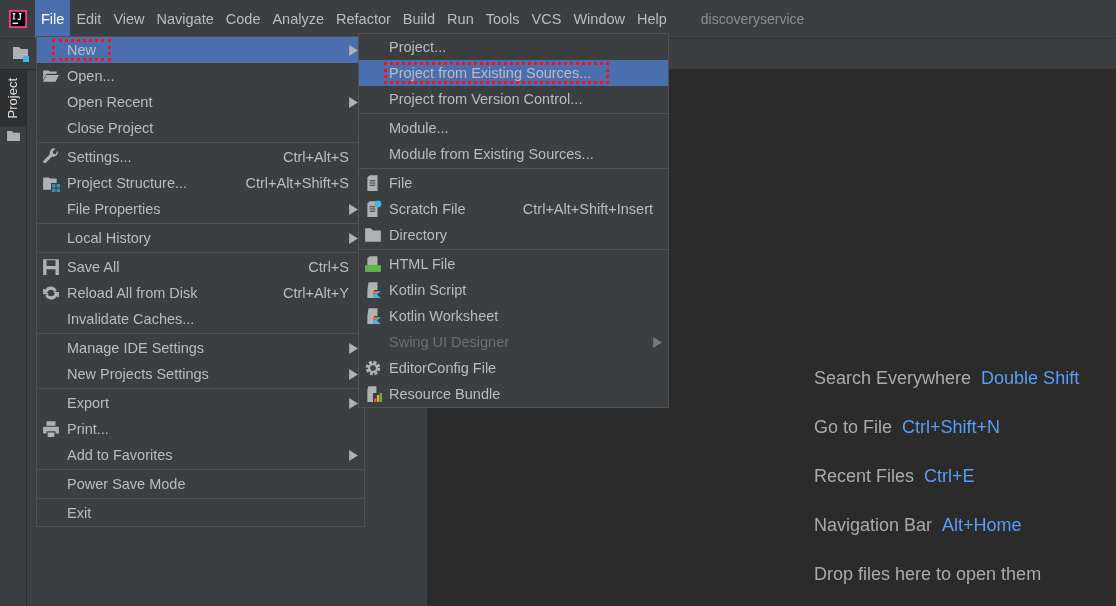 The height and width of the screenshot is (606, 1116). What do you see at coordinates (853, 428) in the screenshot?
I see `hint-label: Go to File` at bounding box center [853, 428].